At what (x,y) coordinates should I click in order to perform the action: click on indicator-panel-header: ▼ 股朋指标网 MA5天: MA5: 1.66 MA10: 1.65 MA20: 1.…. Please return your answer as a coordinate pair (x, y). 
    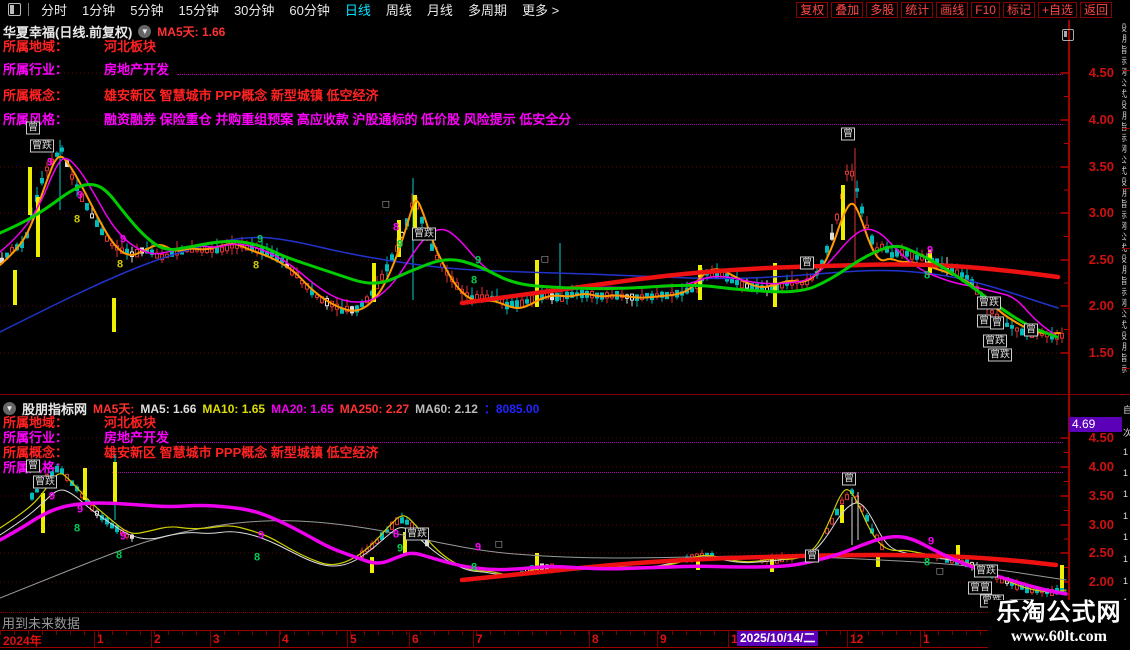
    Looking at the image, I should click on (271, 408).